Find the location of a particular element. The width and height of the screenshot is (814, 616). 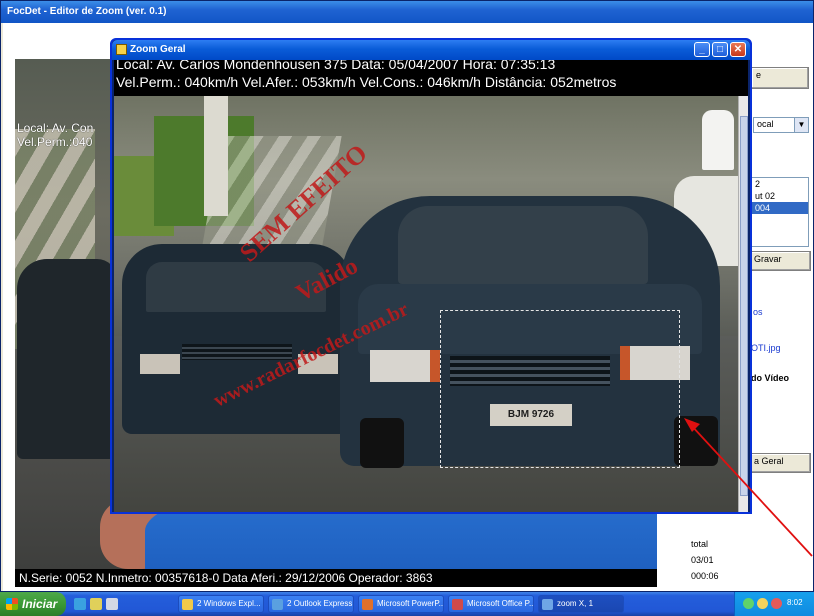

status-total: total is located at coordinates (700, 544).